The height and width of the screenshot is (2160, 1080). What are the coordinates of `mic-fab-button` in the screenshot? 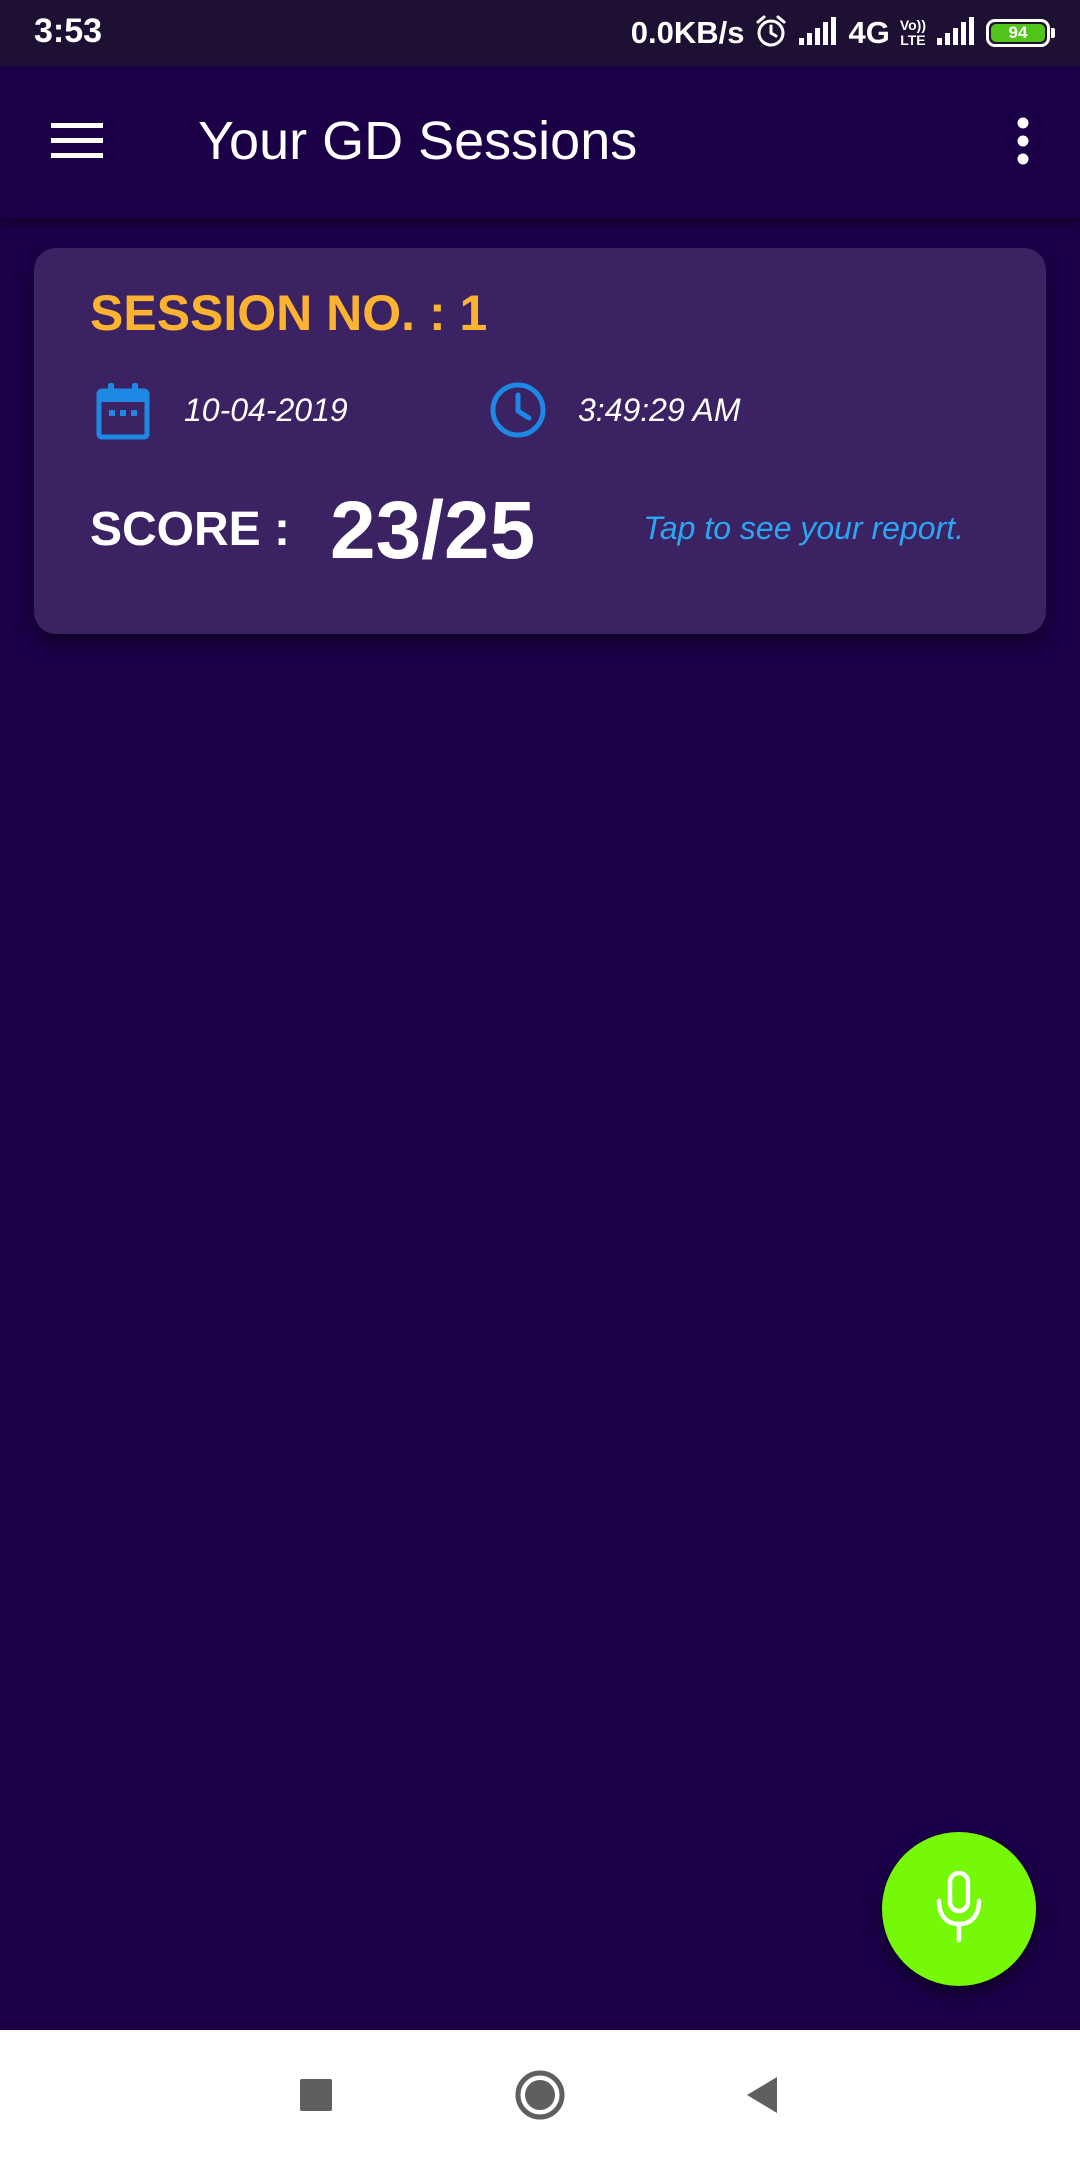 It's located at (959, 1909).